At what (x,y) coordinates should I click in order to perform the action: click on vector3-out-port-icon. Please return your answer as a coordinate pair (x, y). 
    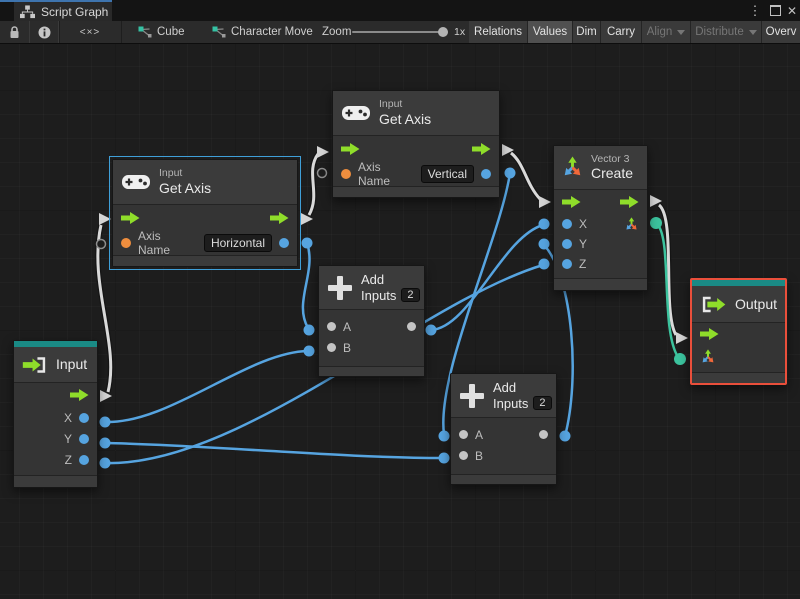
    Looking at the image, I should click on (631, 224).